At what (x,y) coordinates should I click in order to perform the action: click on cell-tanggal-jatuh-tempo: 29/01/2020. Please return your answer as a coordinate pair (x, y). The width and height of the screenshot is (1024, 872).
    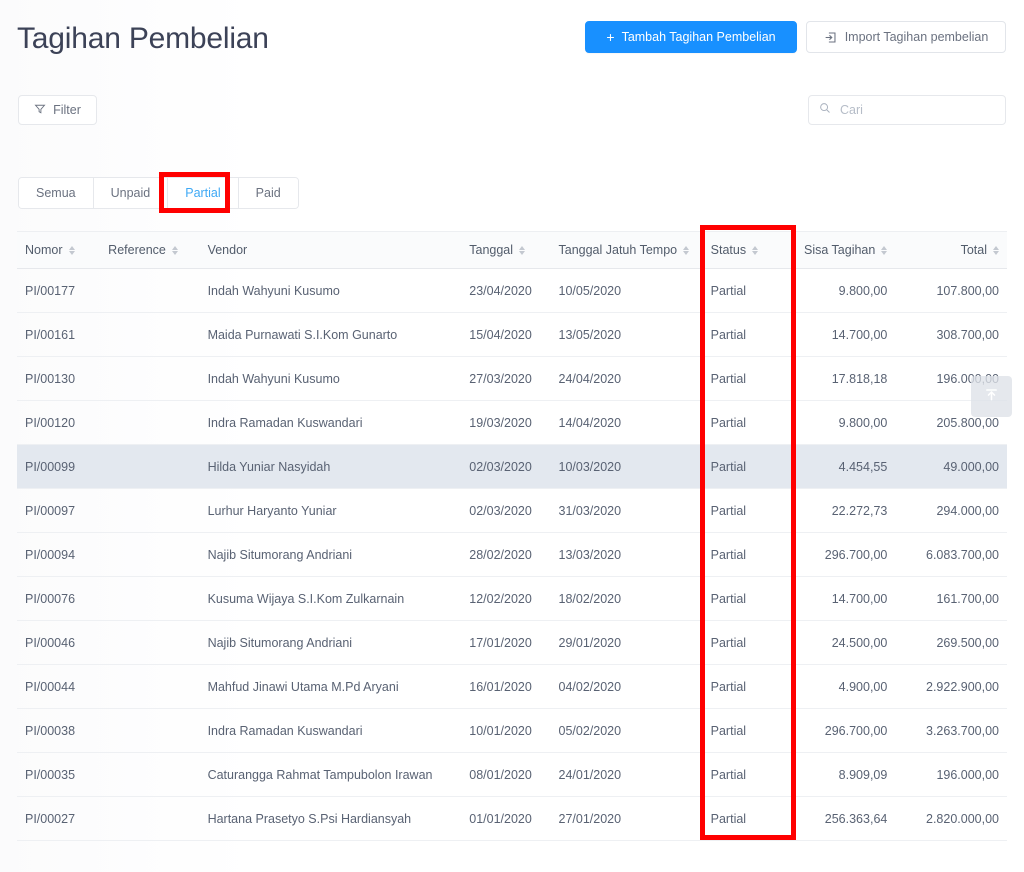
    Looking at the image, I should click on (626, 642).